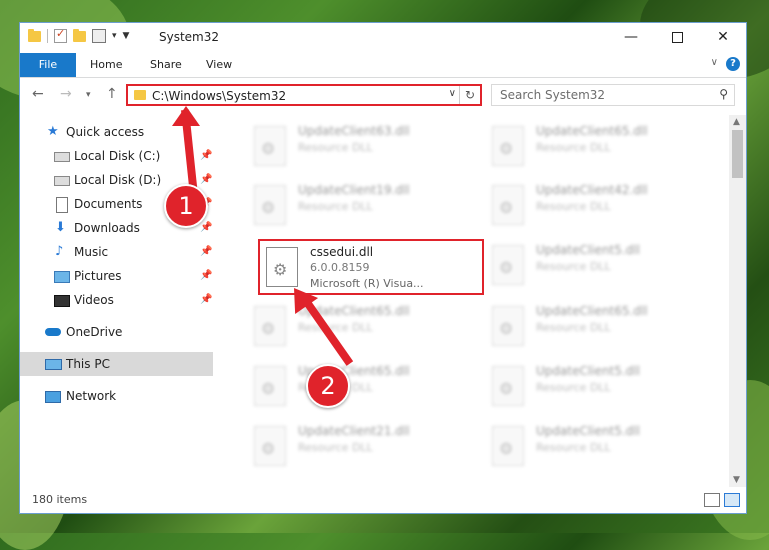  What do you see at coordinates (328, 386) in the screenshot?
I see `step-badge-2: 2` at bounding box center [328, 386].